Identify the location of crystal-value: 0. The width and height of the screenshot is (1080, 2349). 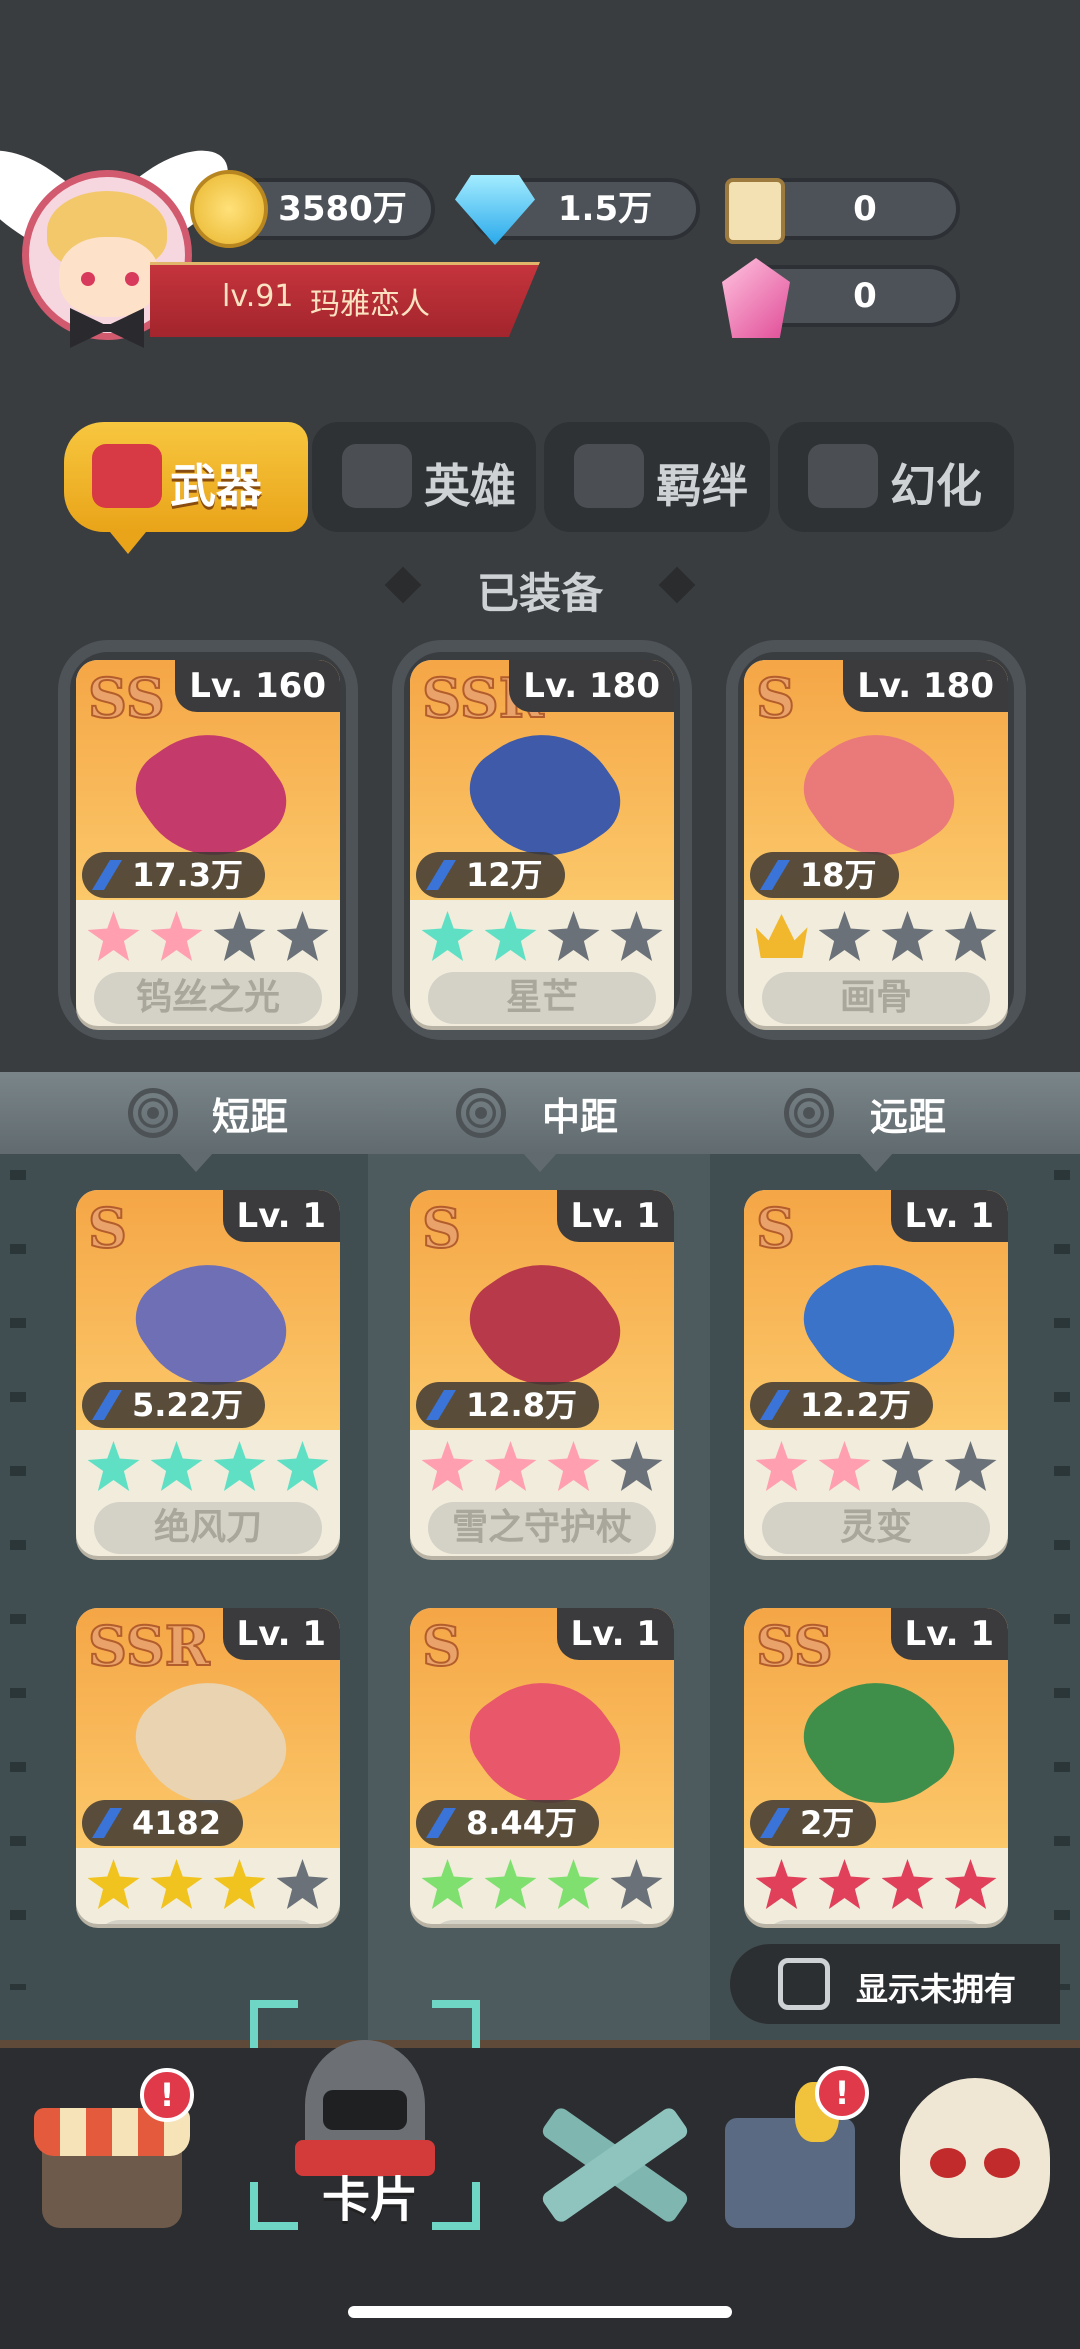
(865, 296).